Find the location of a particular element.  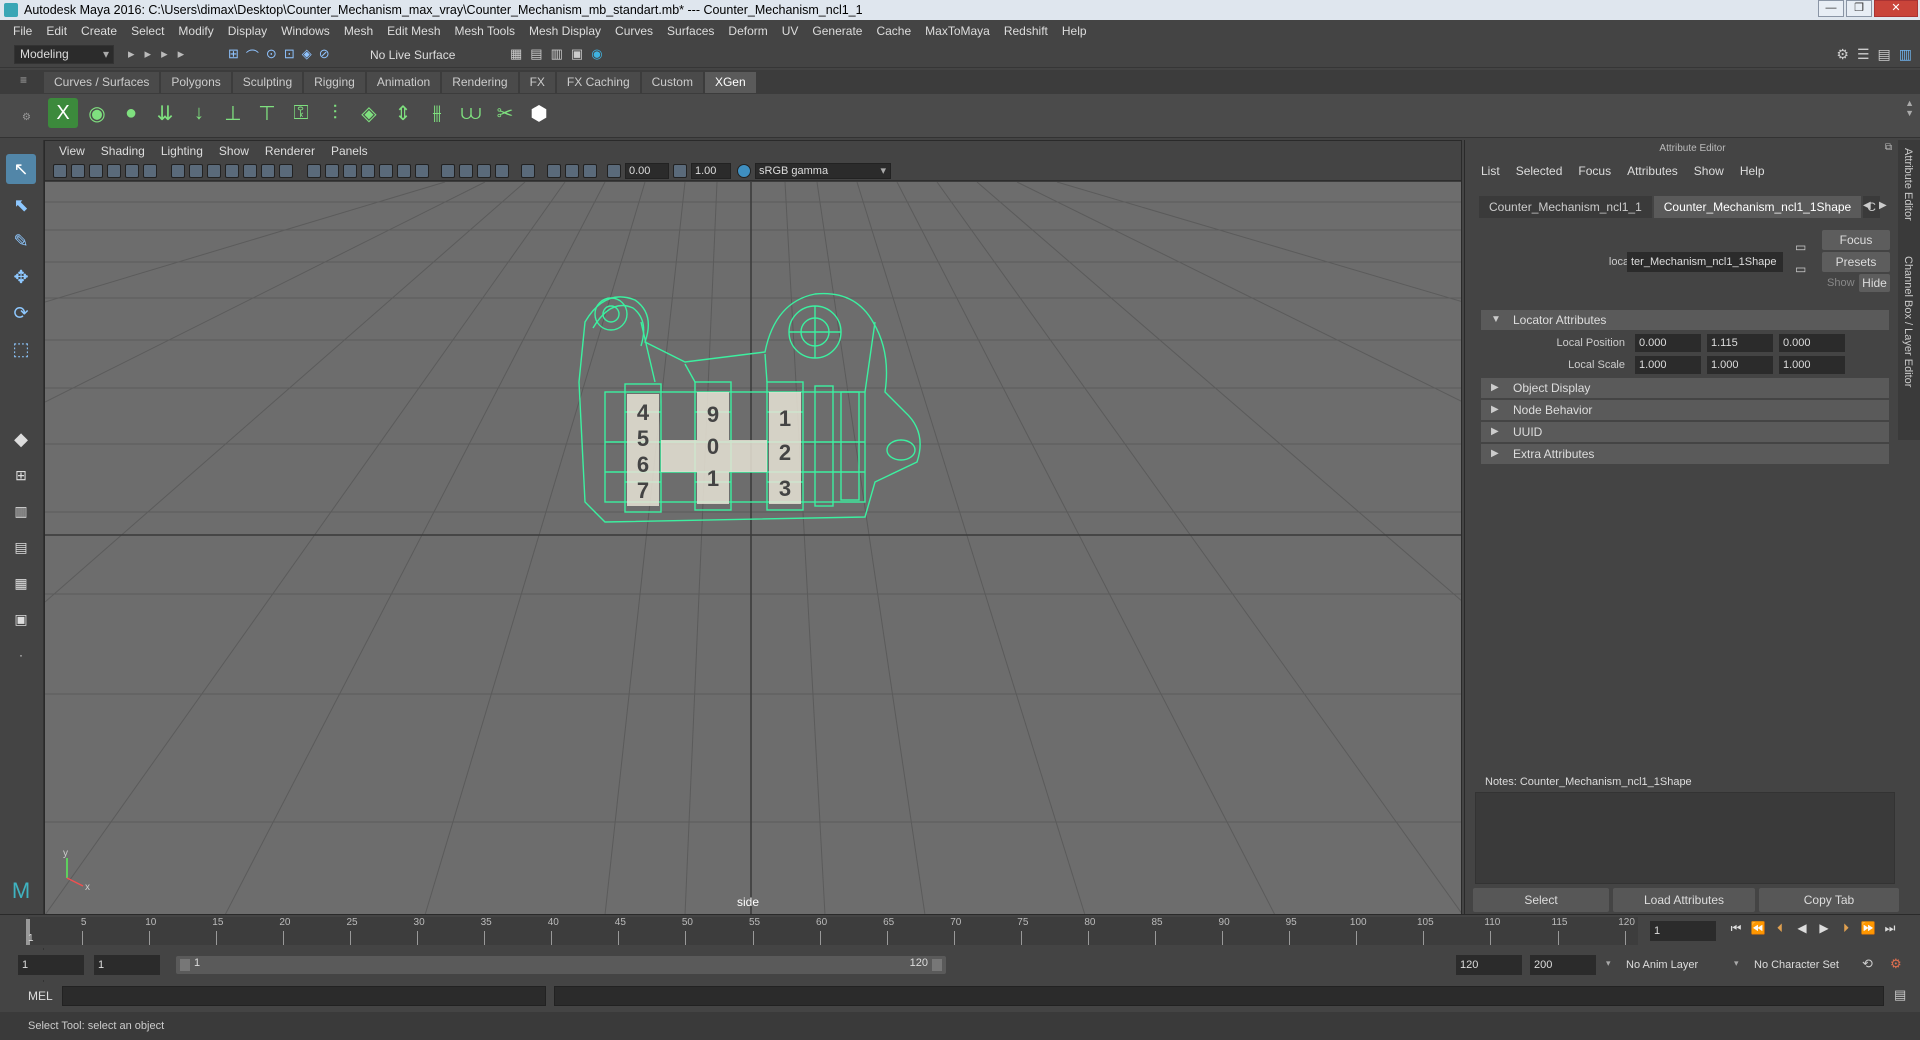

gamma-icon is located at coordinates (680, 171).